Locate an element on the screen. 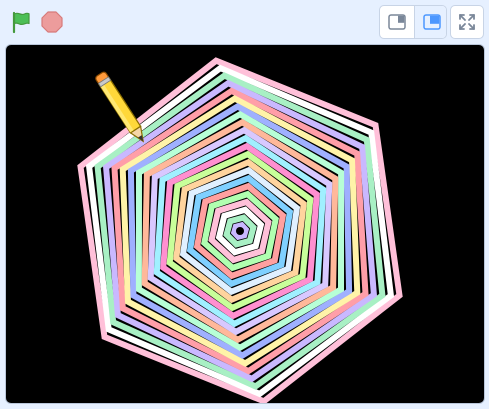  small-stage-button is located at coordinates (396, 22).